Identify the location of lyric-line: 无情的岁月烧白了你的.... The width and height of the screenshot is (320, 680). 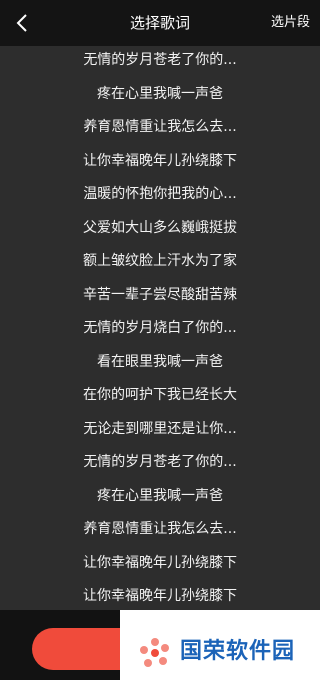
(160, 328).